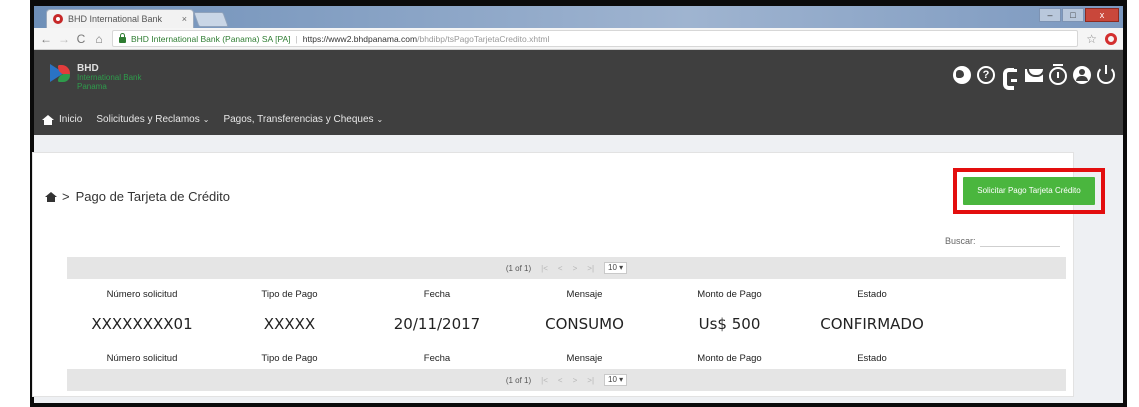 The image size is (1139, 407). What do you see at coordinates (153, 196) in the screenshot?
I see `page-title: Pago de Tarjeta de Crédito` at bounding box center [153, 196].